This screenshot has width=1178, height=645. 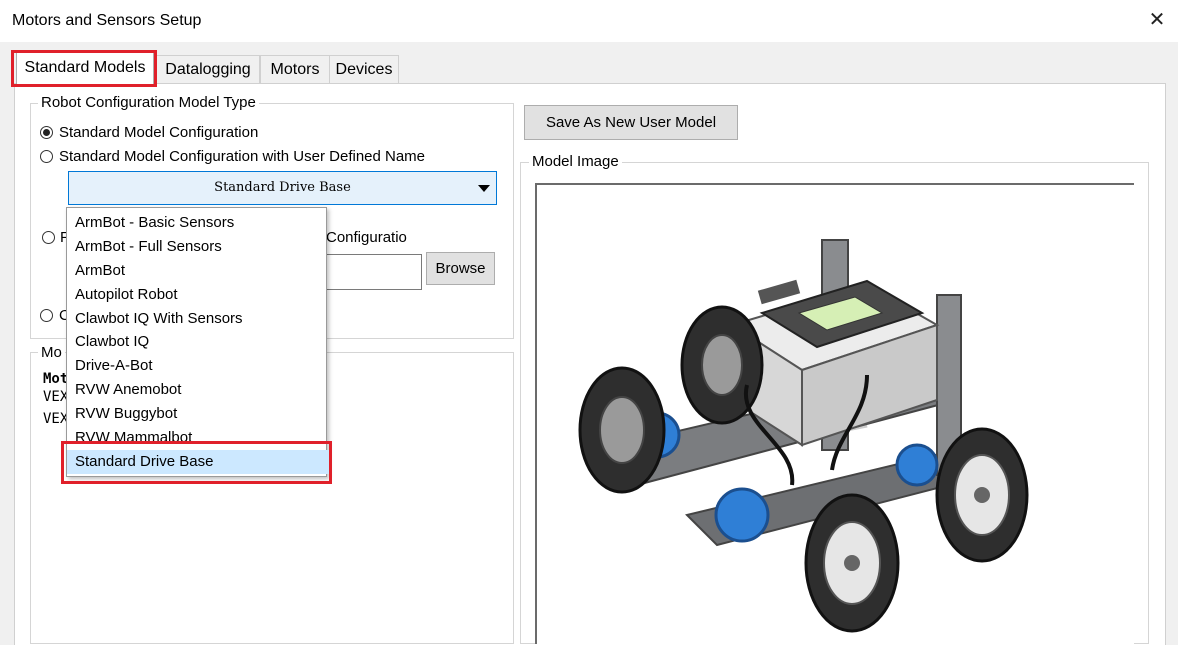 I want to click on model-line-3: VEX, so click(x=56, y=419).